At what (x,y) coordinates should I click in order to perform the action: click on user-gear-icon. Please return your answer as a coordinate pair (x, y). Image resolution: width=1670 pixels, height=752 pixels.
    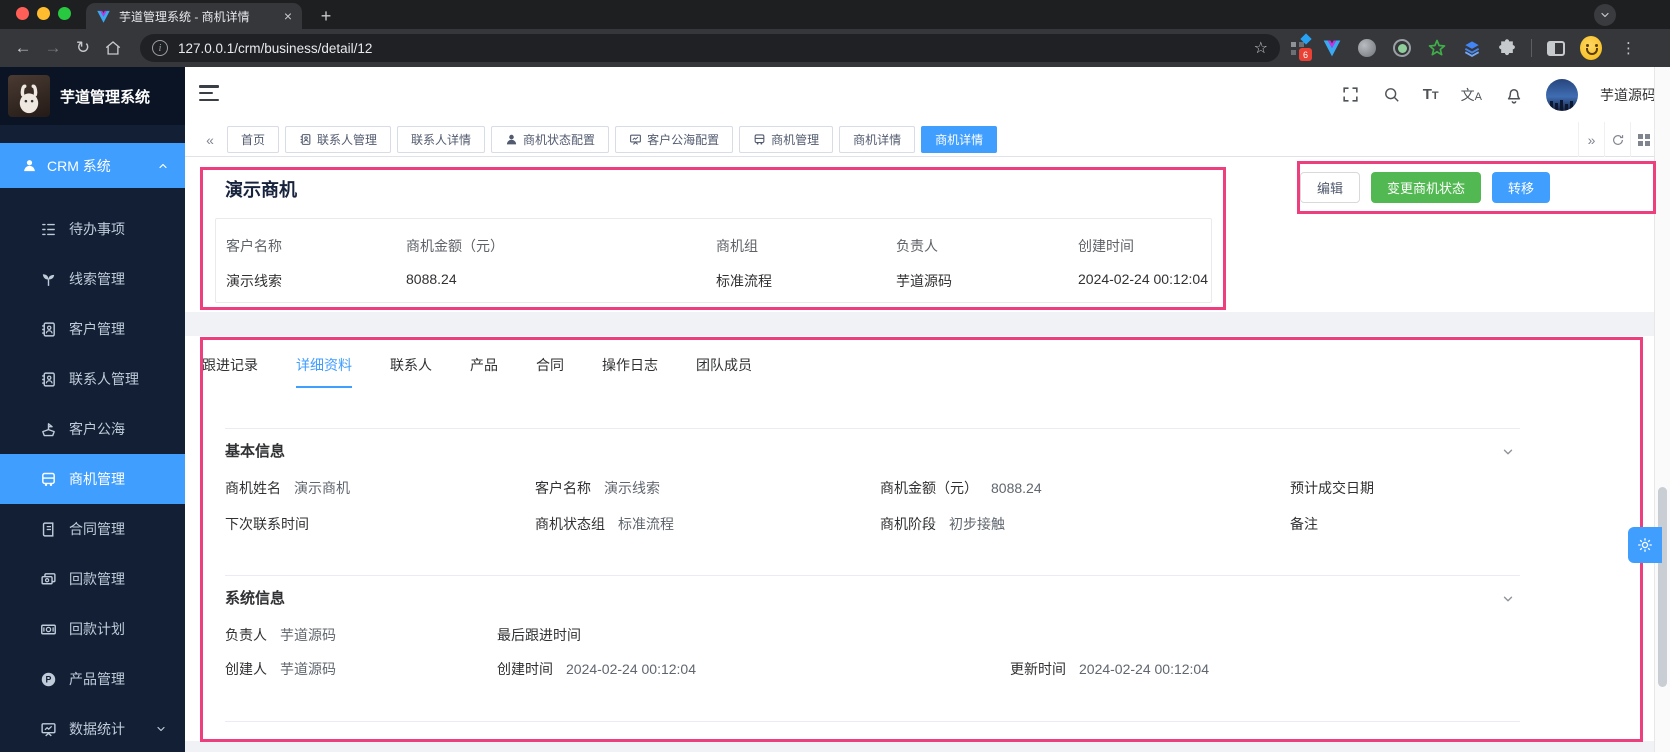
    Looking at the image, I should click on (511, 139).